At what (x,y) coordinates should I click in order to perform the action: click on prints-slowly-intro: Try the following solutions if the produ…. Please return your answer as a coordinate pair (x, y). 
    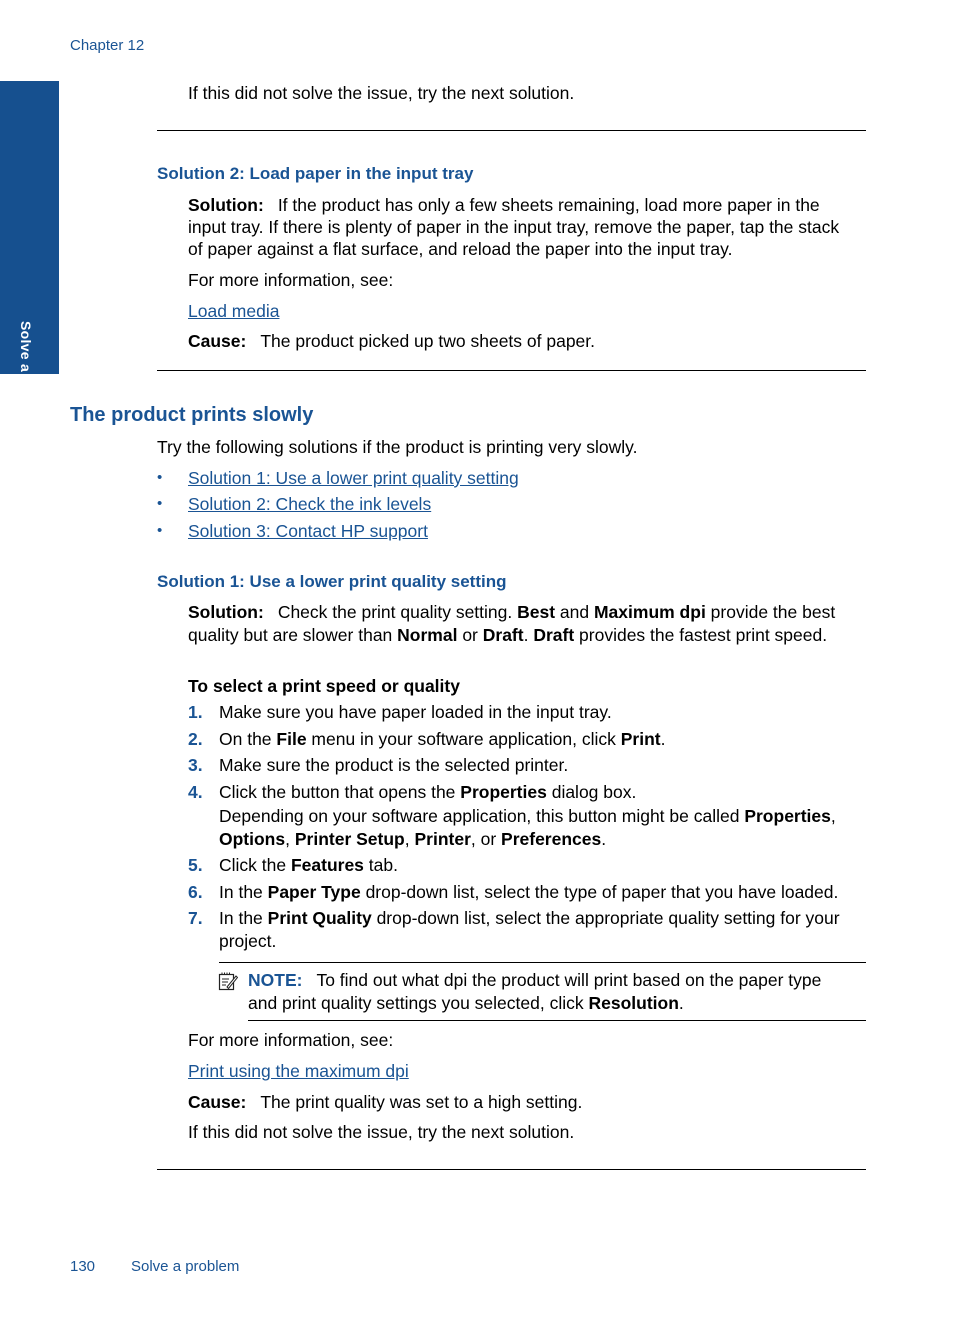
    Looking at the image, I should click on (397, 447).